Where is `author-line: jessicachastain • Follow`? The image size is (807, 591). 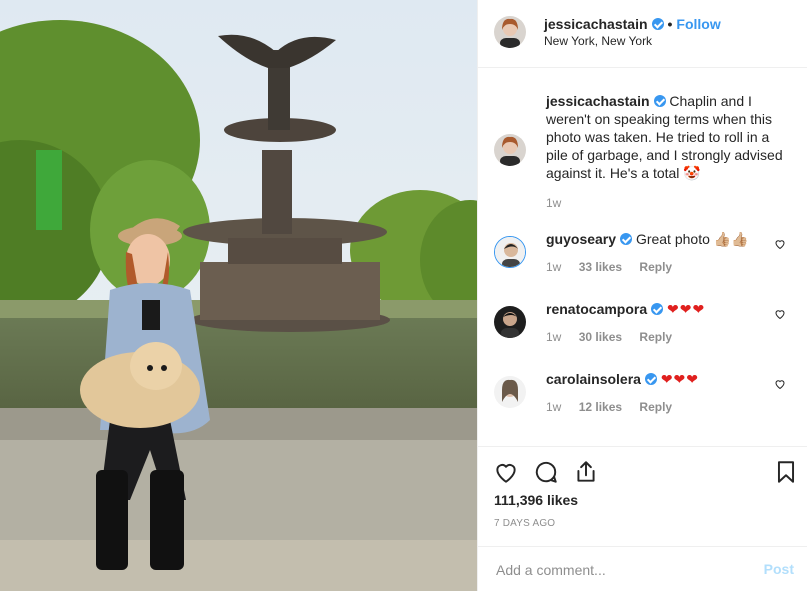
author-line: jessicachastain • Follow is located at coordinates (632, 24).